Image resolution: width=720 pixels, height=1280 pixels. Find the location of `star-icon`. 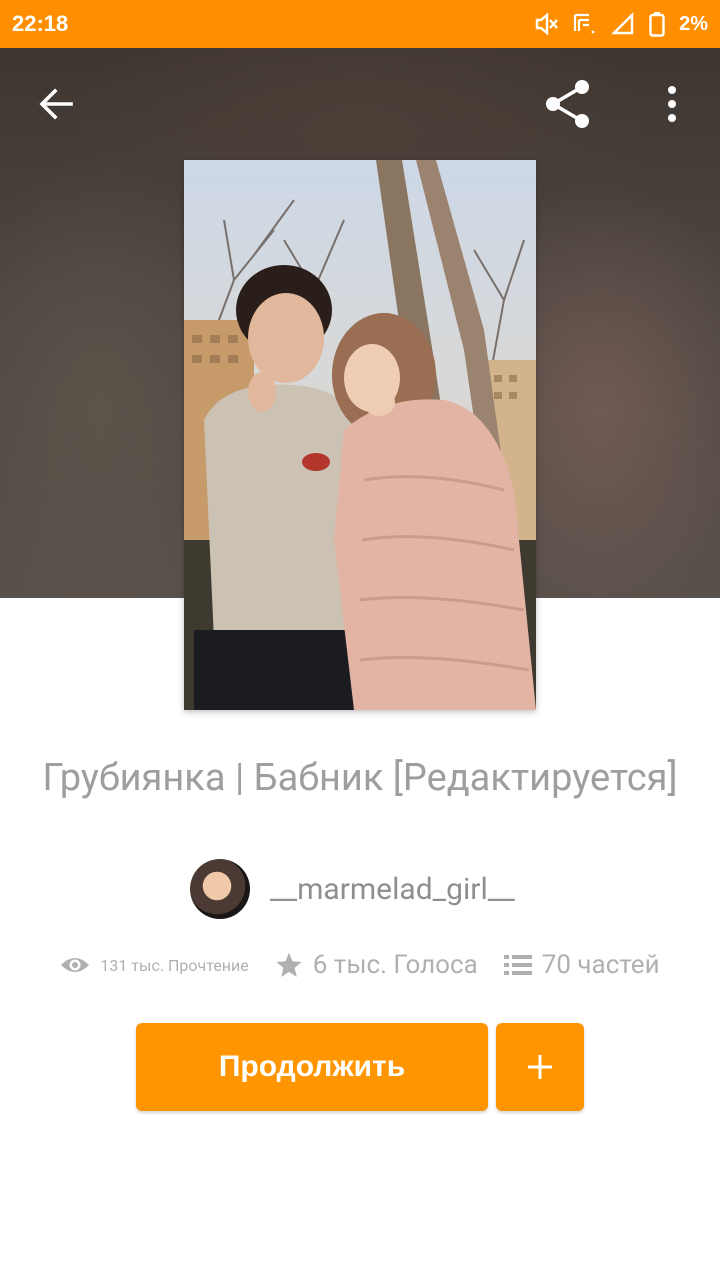

star-icon is located at coordinates (289, 964).